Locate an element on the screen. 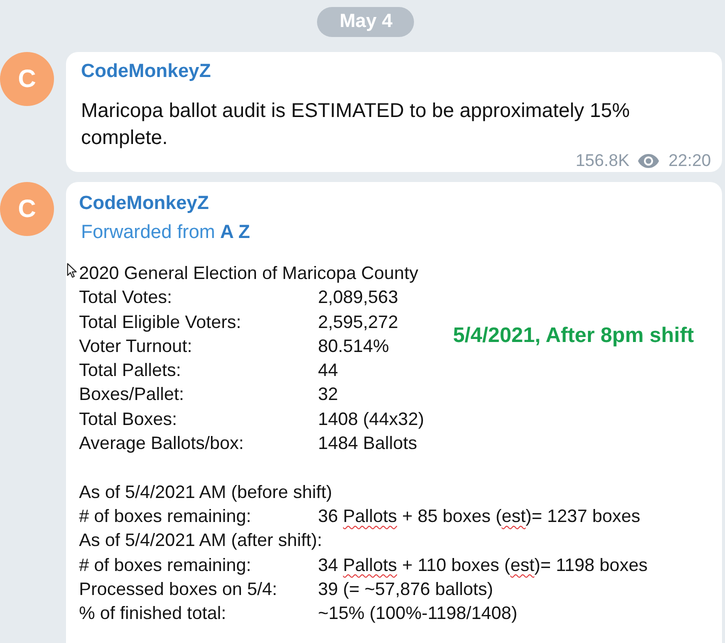  heading-text: As of 5/4/2021 AM (after shift): is located at coordinates (200, 540).